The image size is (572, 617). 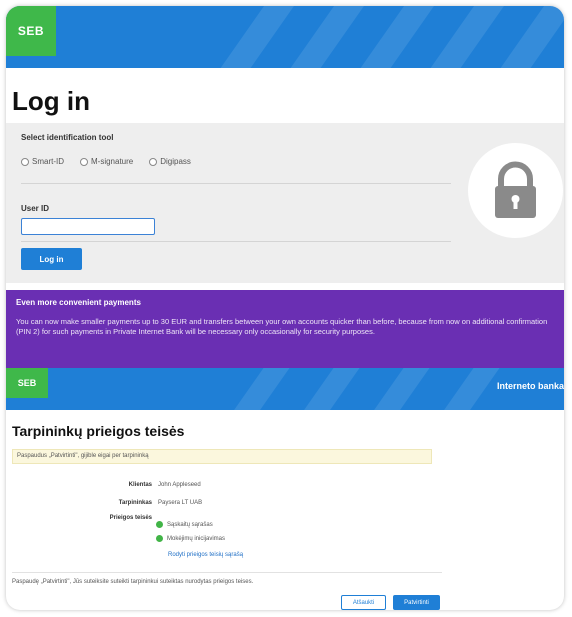 What do you see at coordinates (35, 208) in the screenshot?
I see `user-id-label: User ID` at bounding box center [35, 208].